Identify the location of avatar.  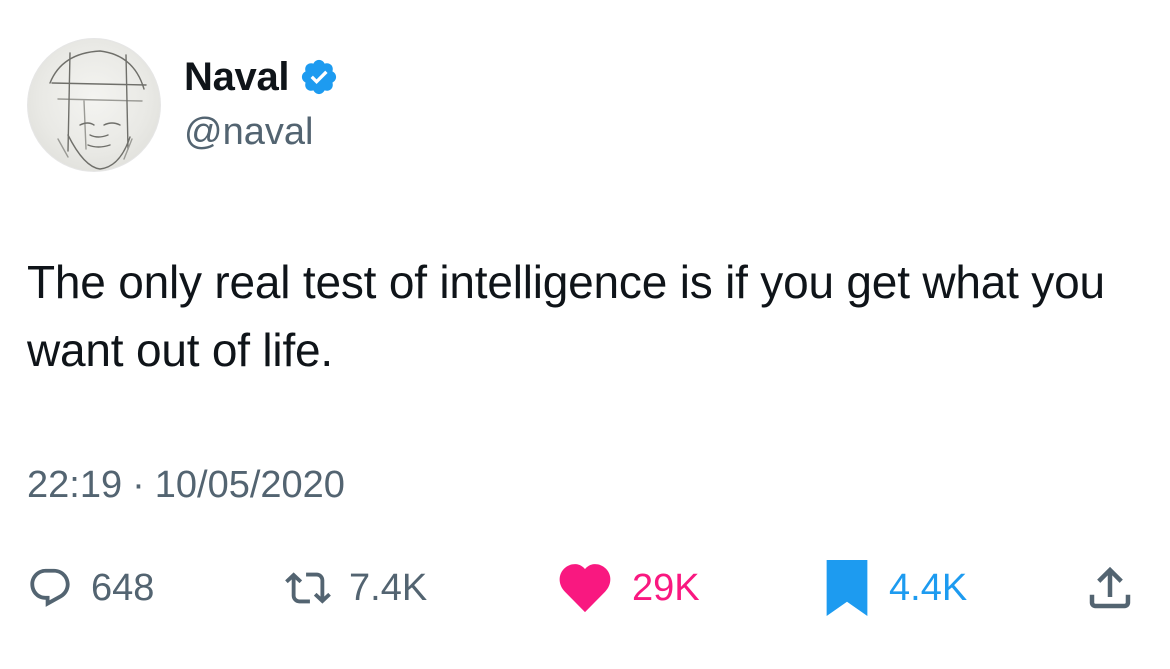
(94, 105).